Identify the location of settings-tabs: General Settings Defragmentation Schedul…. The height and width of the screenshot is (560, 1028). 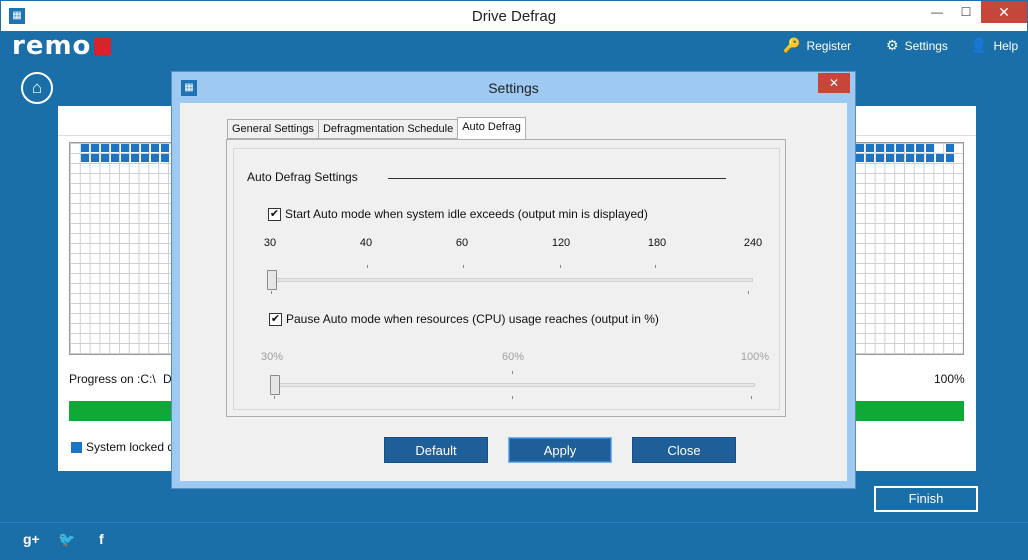
(376, 128).